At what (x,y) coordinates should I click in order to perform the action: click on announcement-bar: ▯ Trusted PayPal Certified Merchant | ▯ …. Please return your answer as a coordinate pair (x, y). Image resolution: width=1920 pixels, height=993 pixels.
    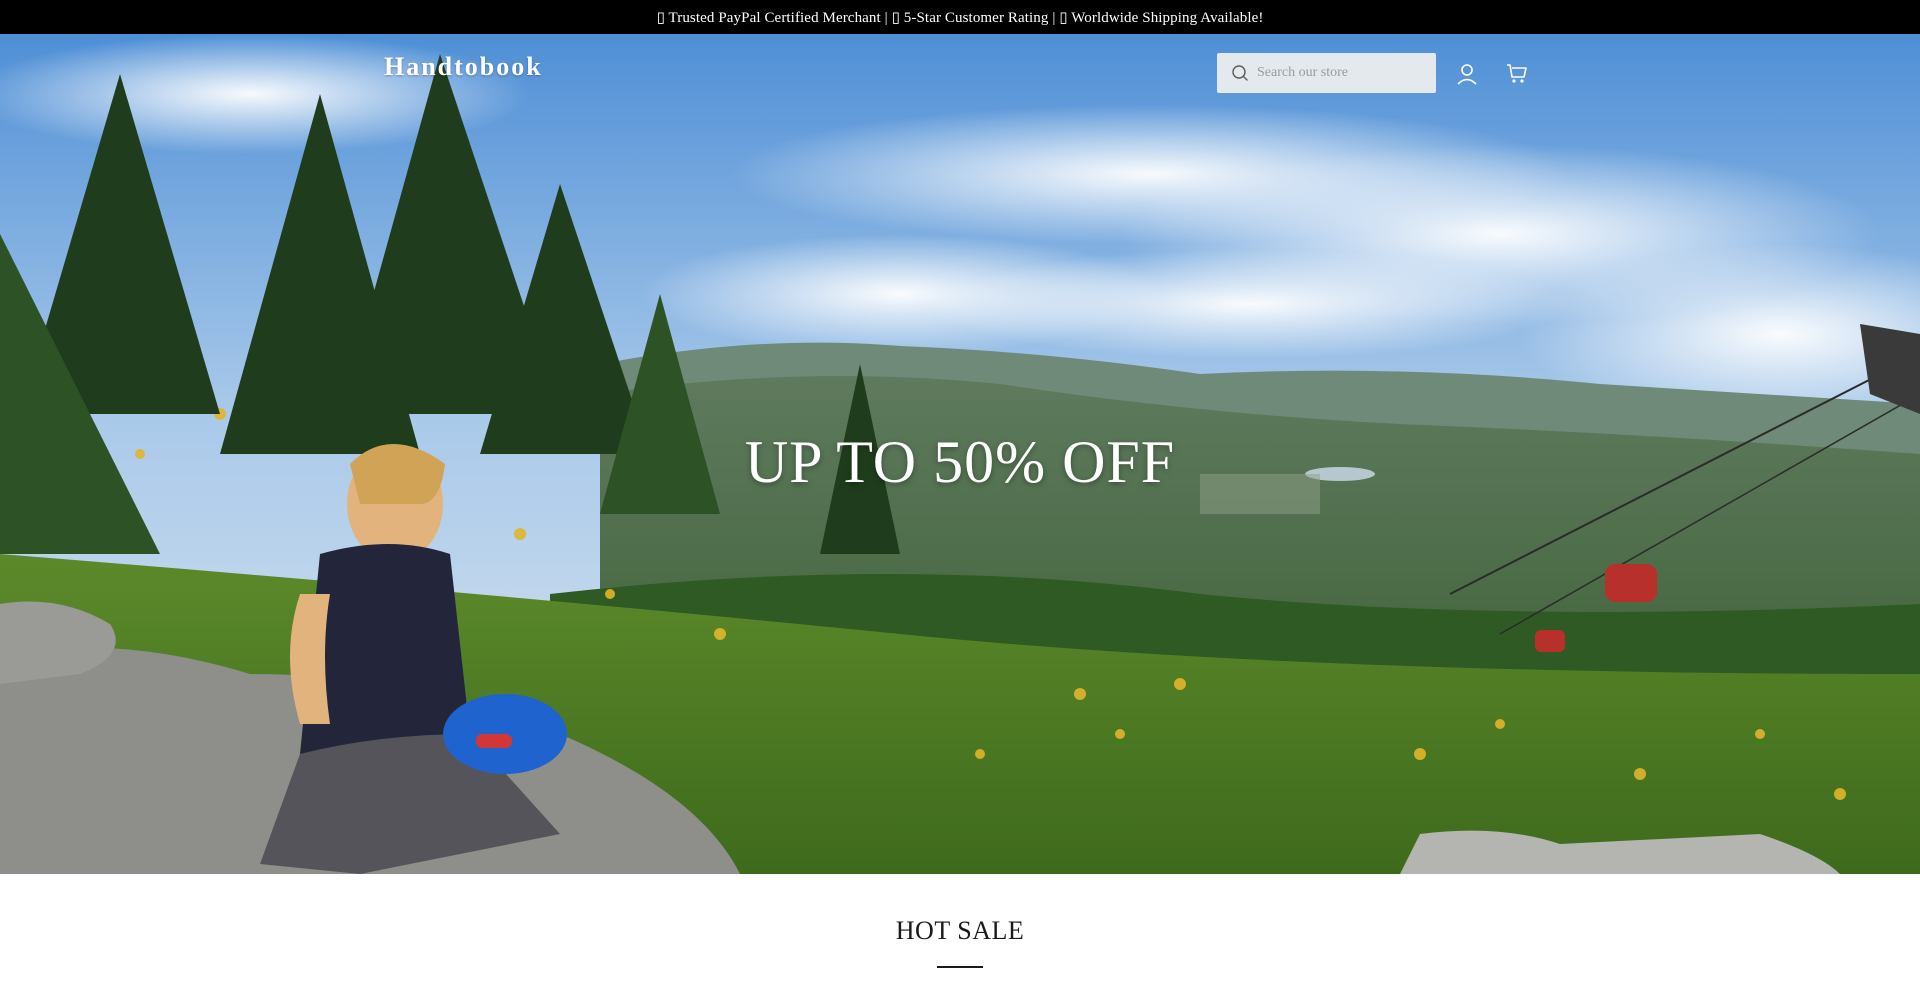
    Looking at the image, I should click on (960, 17).